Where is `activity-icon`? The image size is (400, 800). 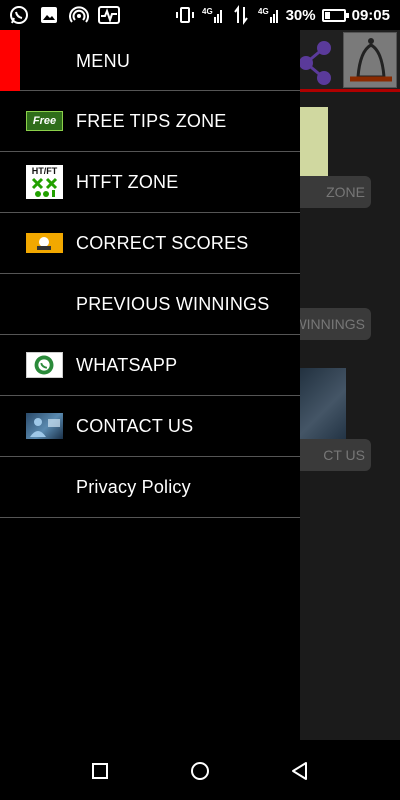 activity-icon is located at coordinates (109, 15).